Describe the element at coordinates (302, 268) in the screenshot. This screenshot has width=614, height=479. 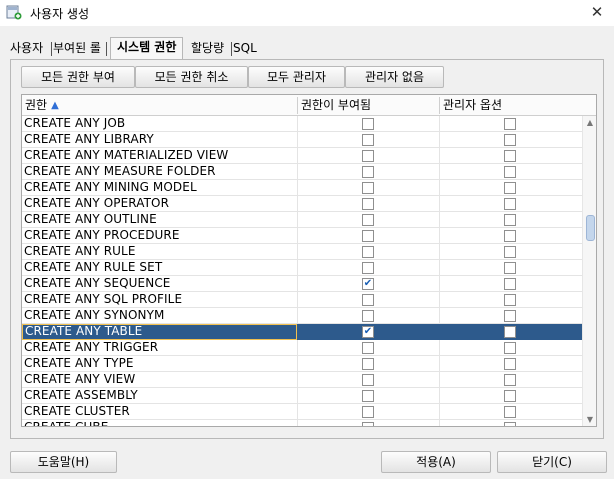
I see `table-row: CREATE ANY RULE SET` at that location.